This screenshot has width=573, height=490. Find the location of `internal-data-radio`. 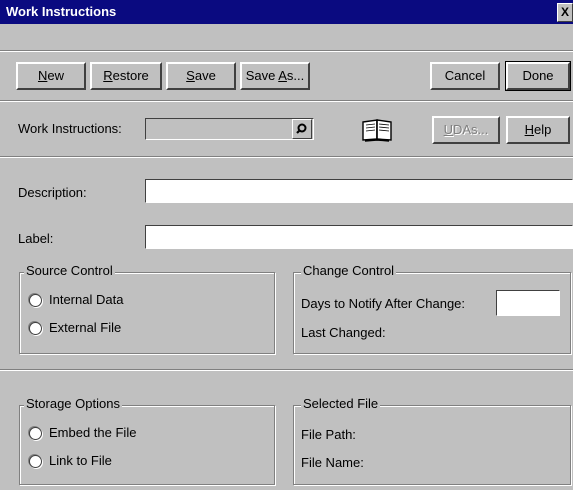

internal-data-radio is located at coordinates (35, 300).